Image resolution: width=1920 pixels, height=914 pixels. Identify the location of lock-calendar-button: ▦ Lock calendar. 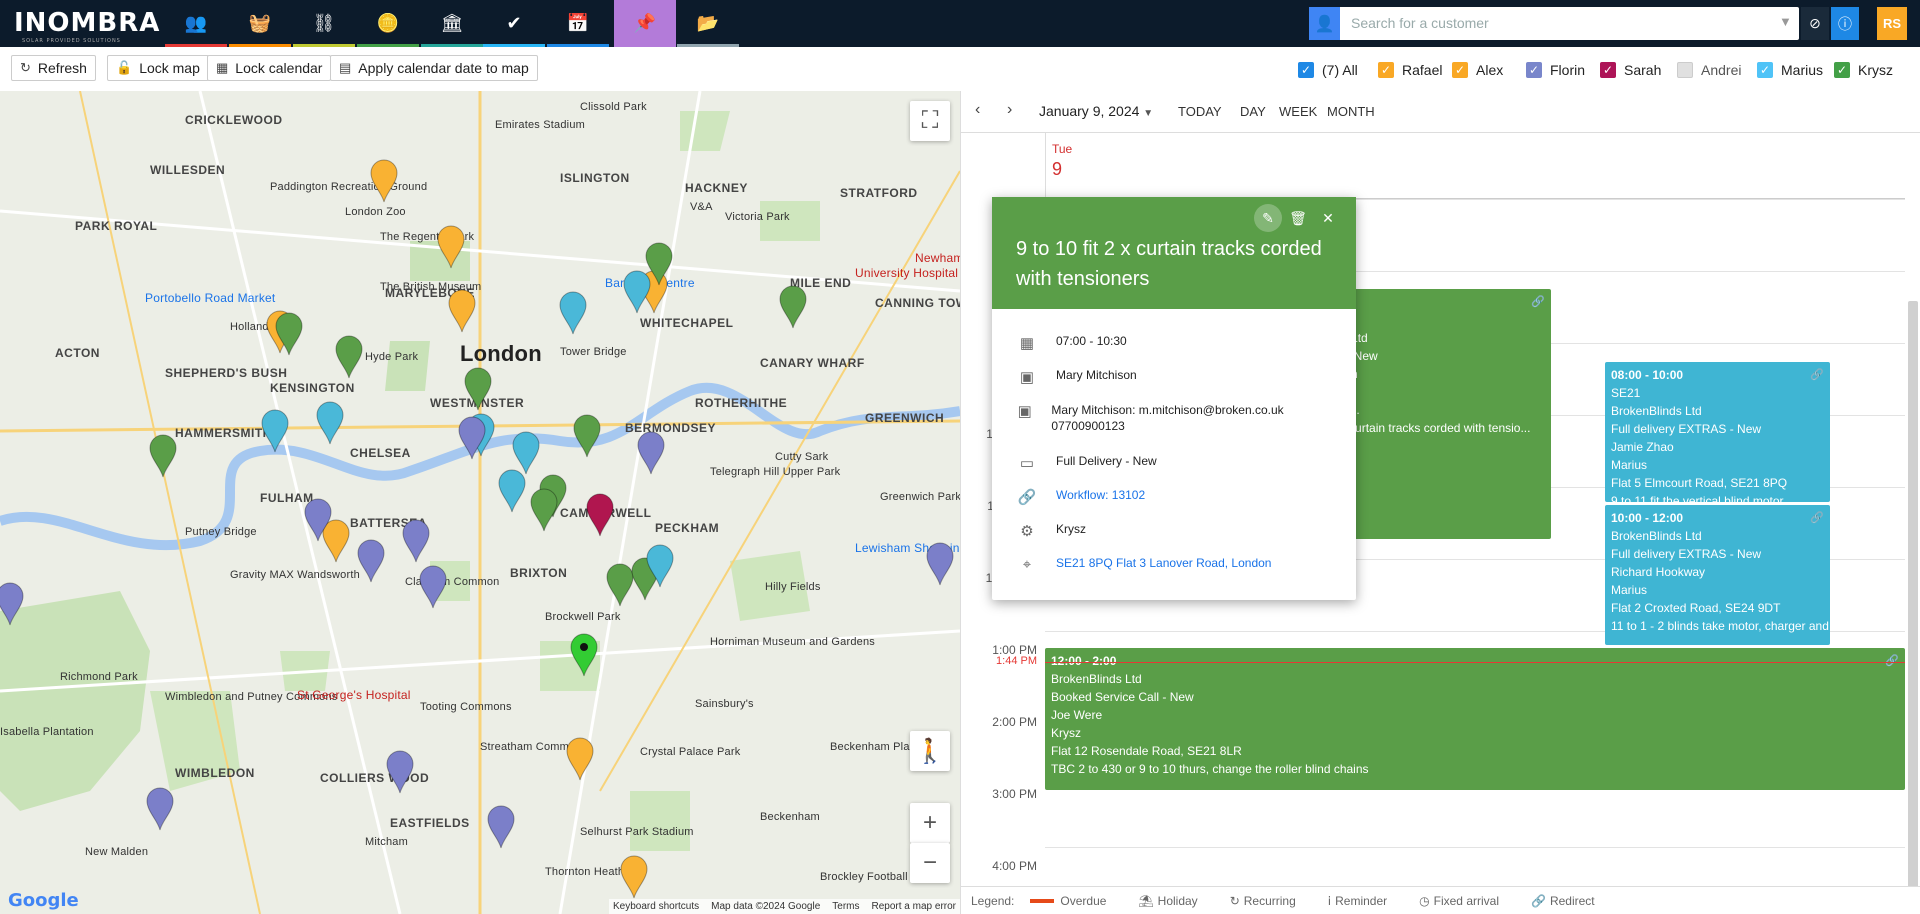
(269, 68).